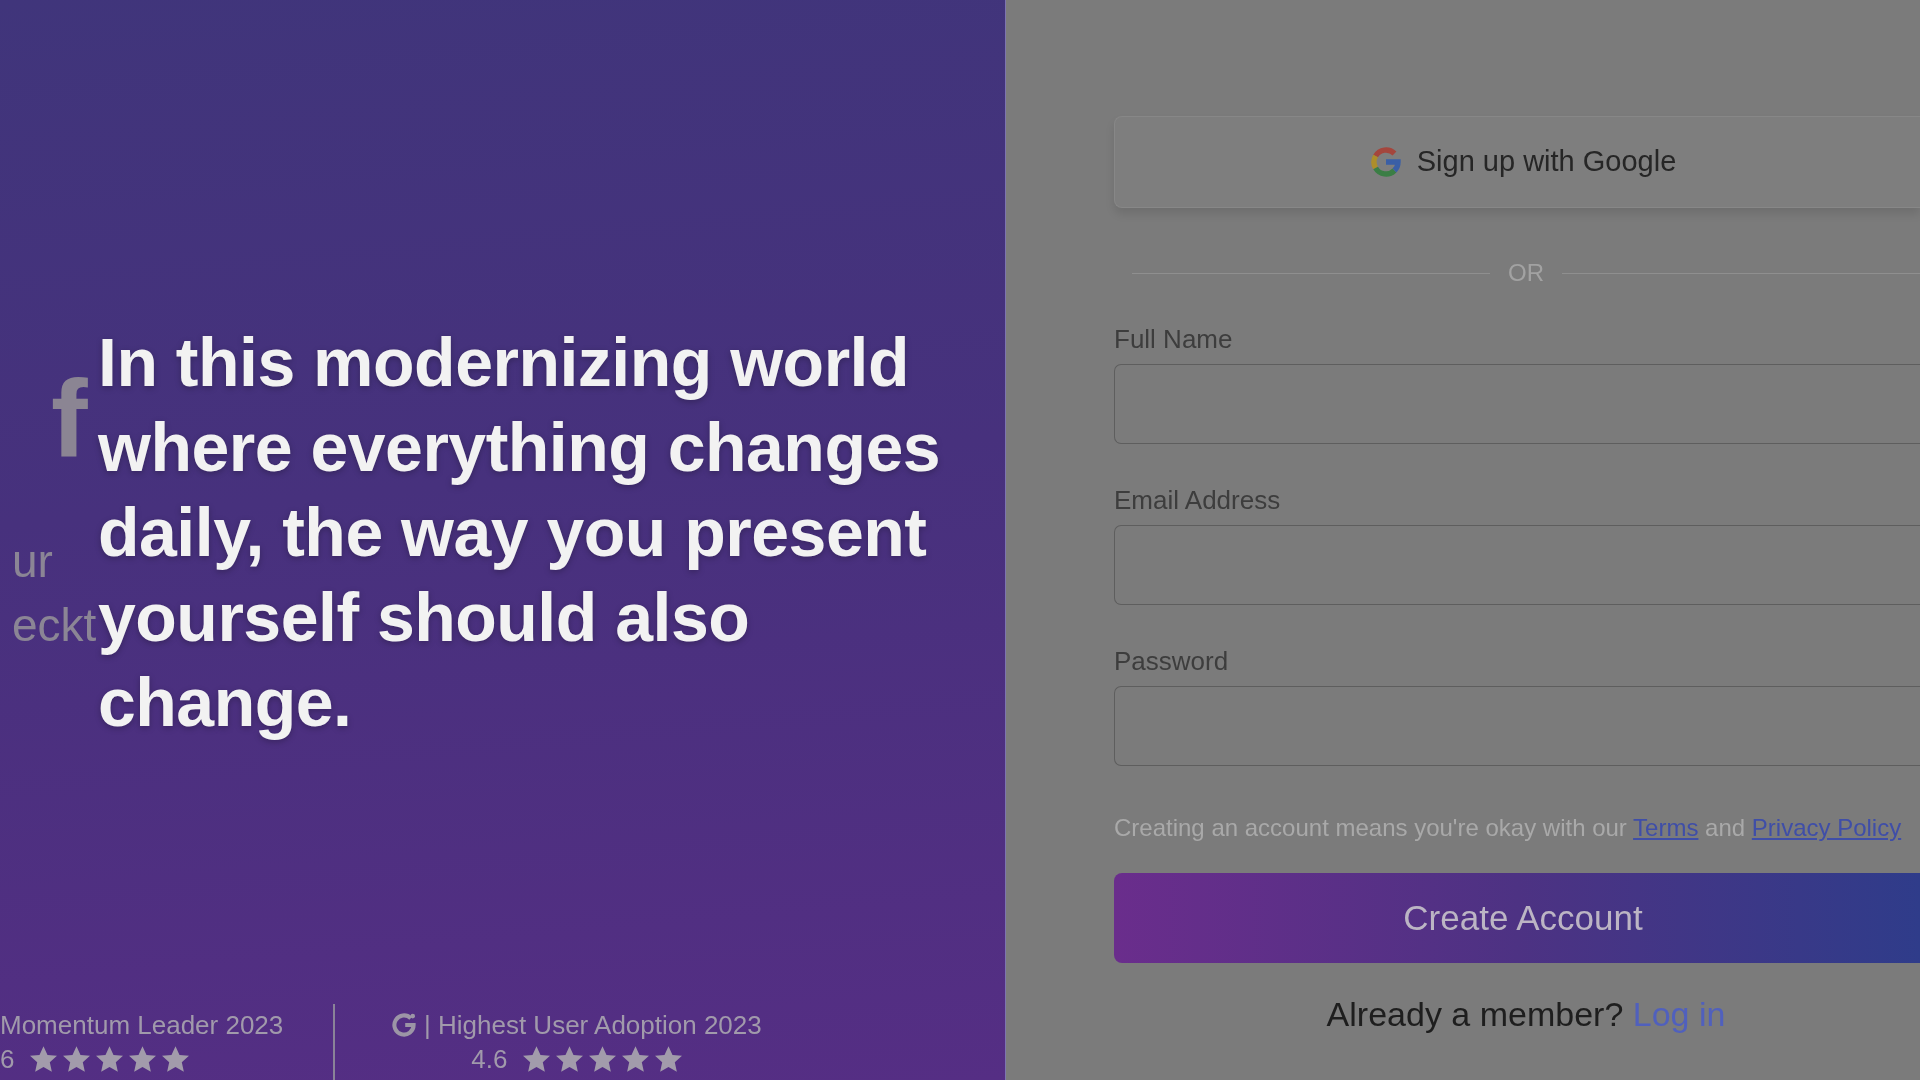 This screenshot has width=1920, height=1080. What do you see at coordinates (7, 1059) in the screenshot?
I see `rating-value: 6` at bounding box center [7, 1059].